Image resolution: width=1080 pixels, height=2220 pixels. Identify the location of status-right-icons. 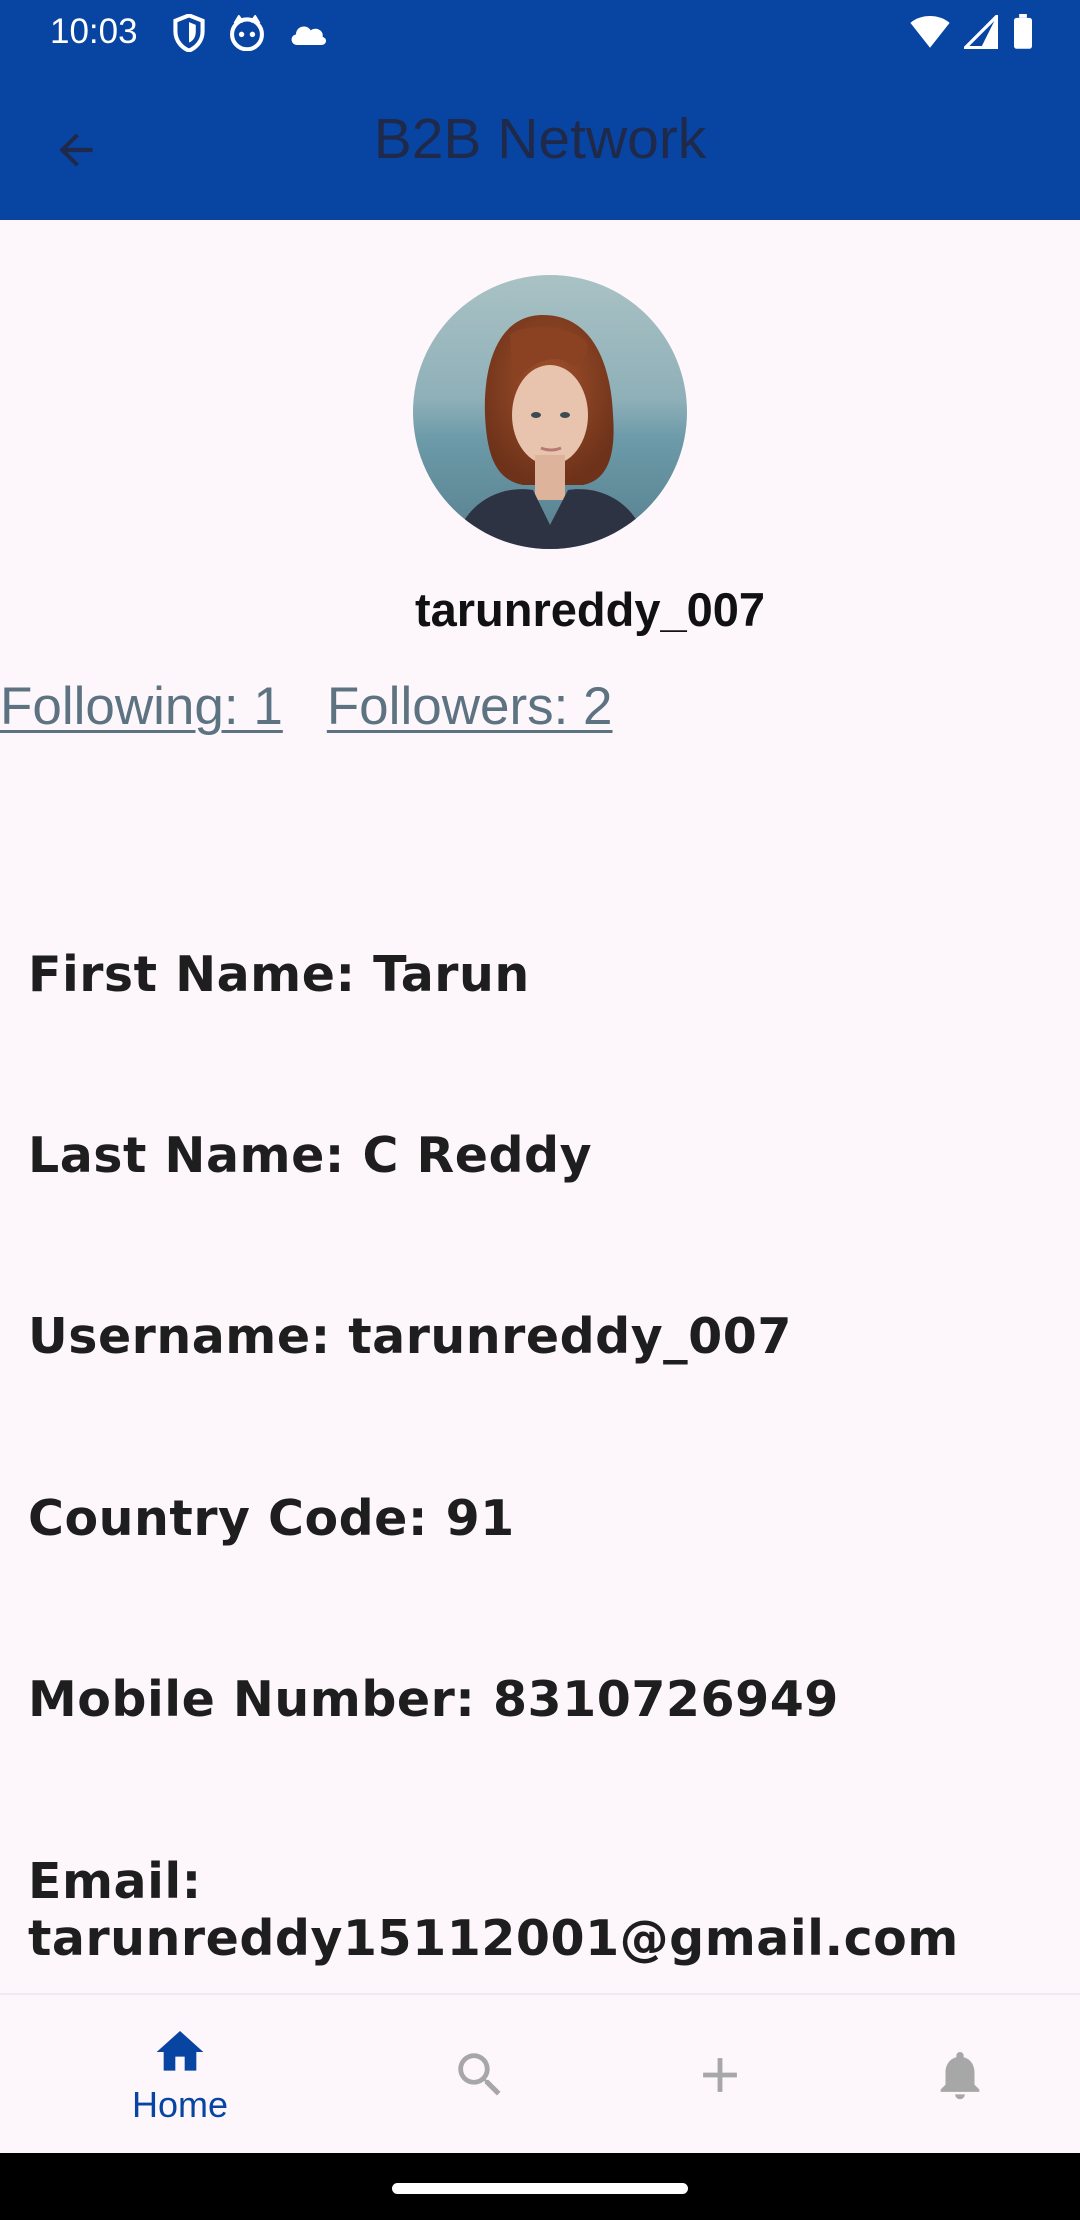
(972, 32).